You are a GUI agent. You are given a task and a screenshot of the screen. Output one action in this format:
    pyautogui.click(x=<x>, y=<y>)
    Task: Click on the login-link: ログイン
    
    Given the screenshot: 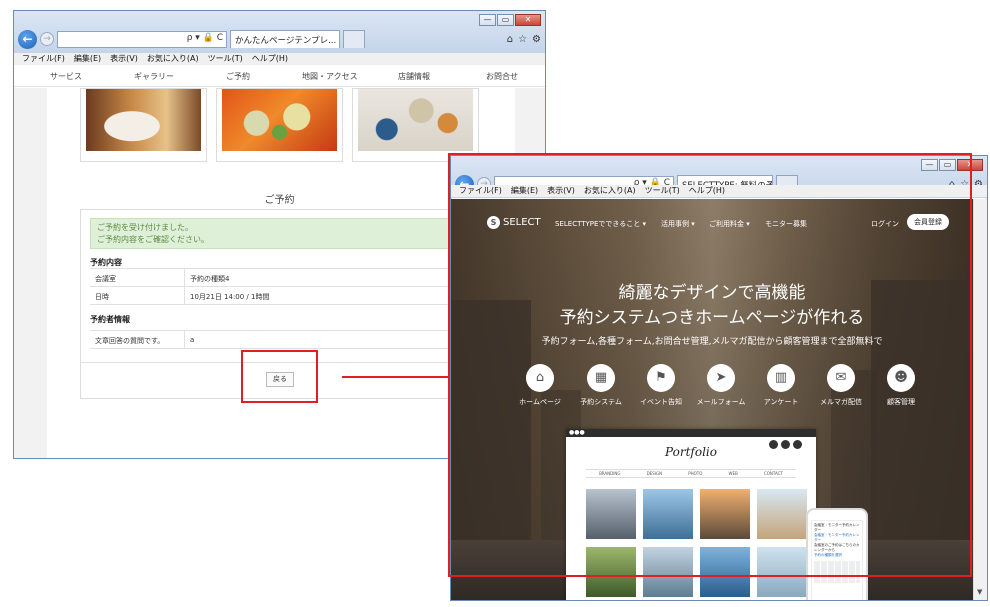 What is the action you would take?
    pyautogui.click(x=885, y=224)
    